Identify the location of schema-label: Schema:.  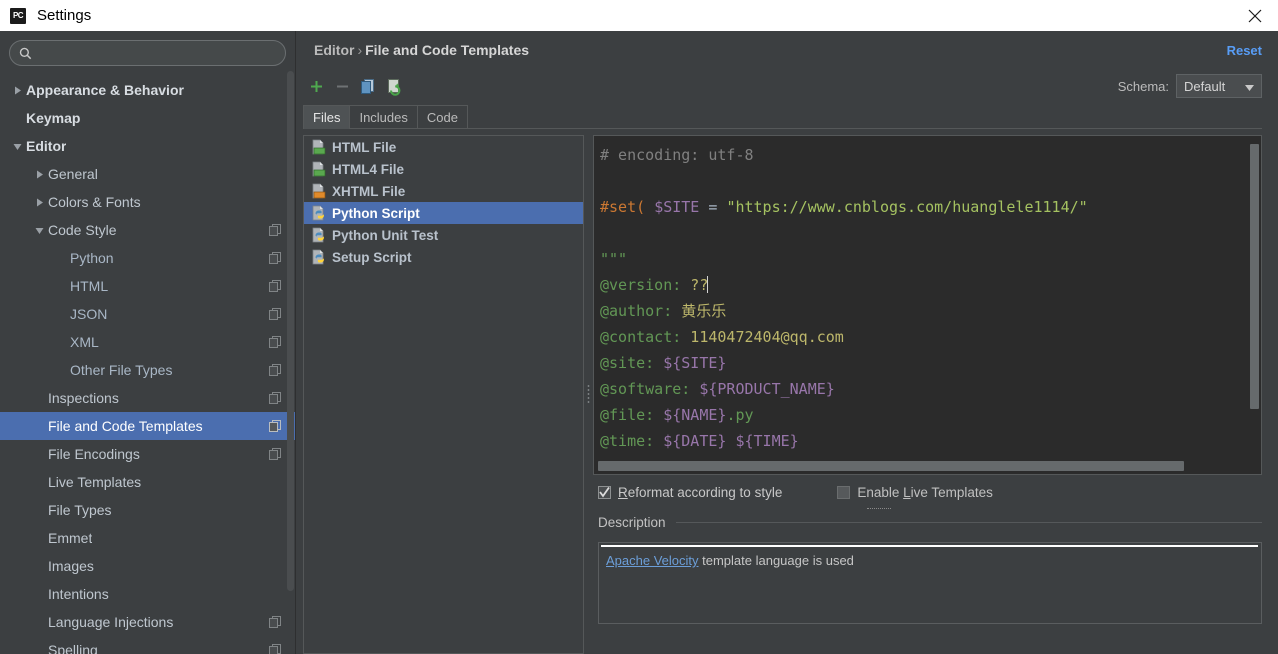
(1143, 86).